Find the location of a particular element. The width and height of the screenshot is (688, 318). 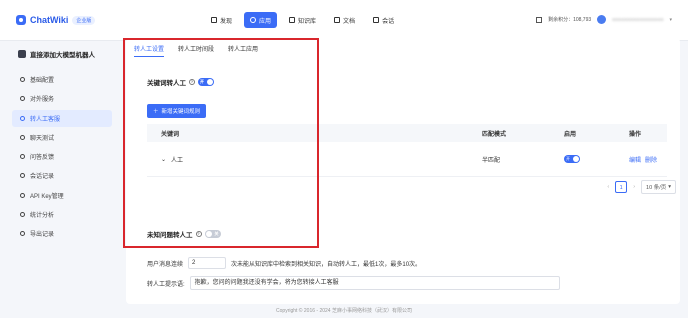

unknown-section-label: 未知问题转人工 is located at coordinates (170, 235).